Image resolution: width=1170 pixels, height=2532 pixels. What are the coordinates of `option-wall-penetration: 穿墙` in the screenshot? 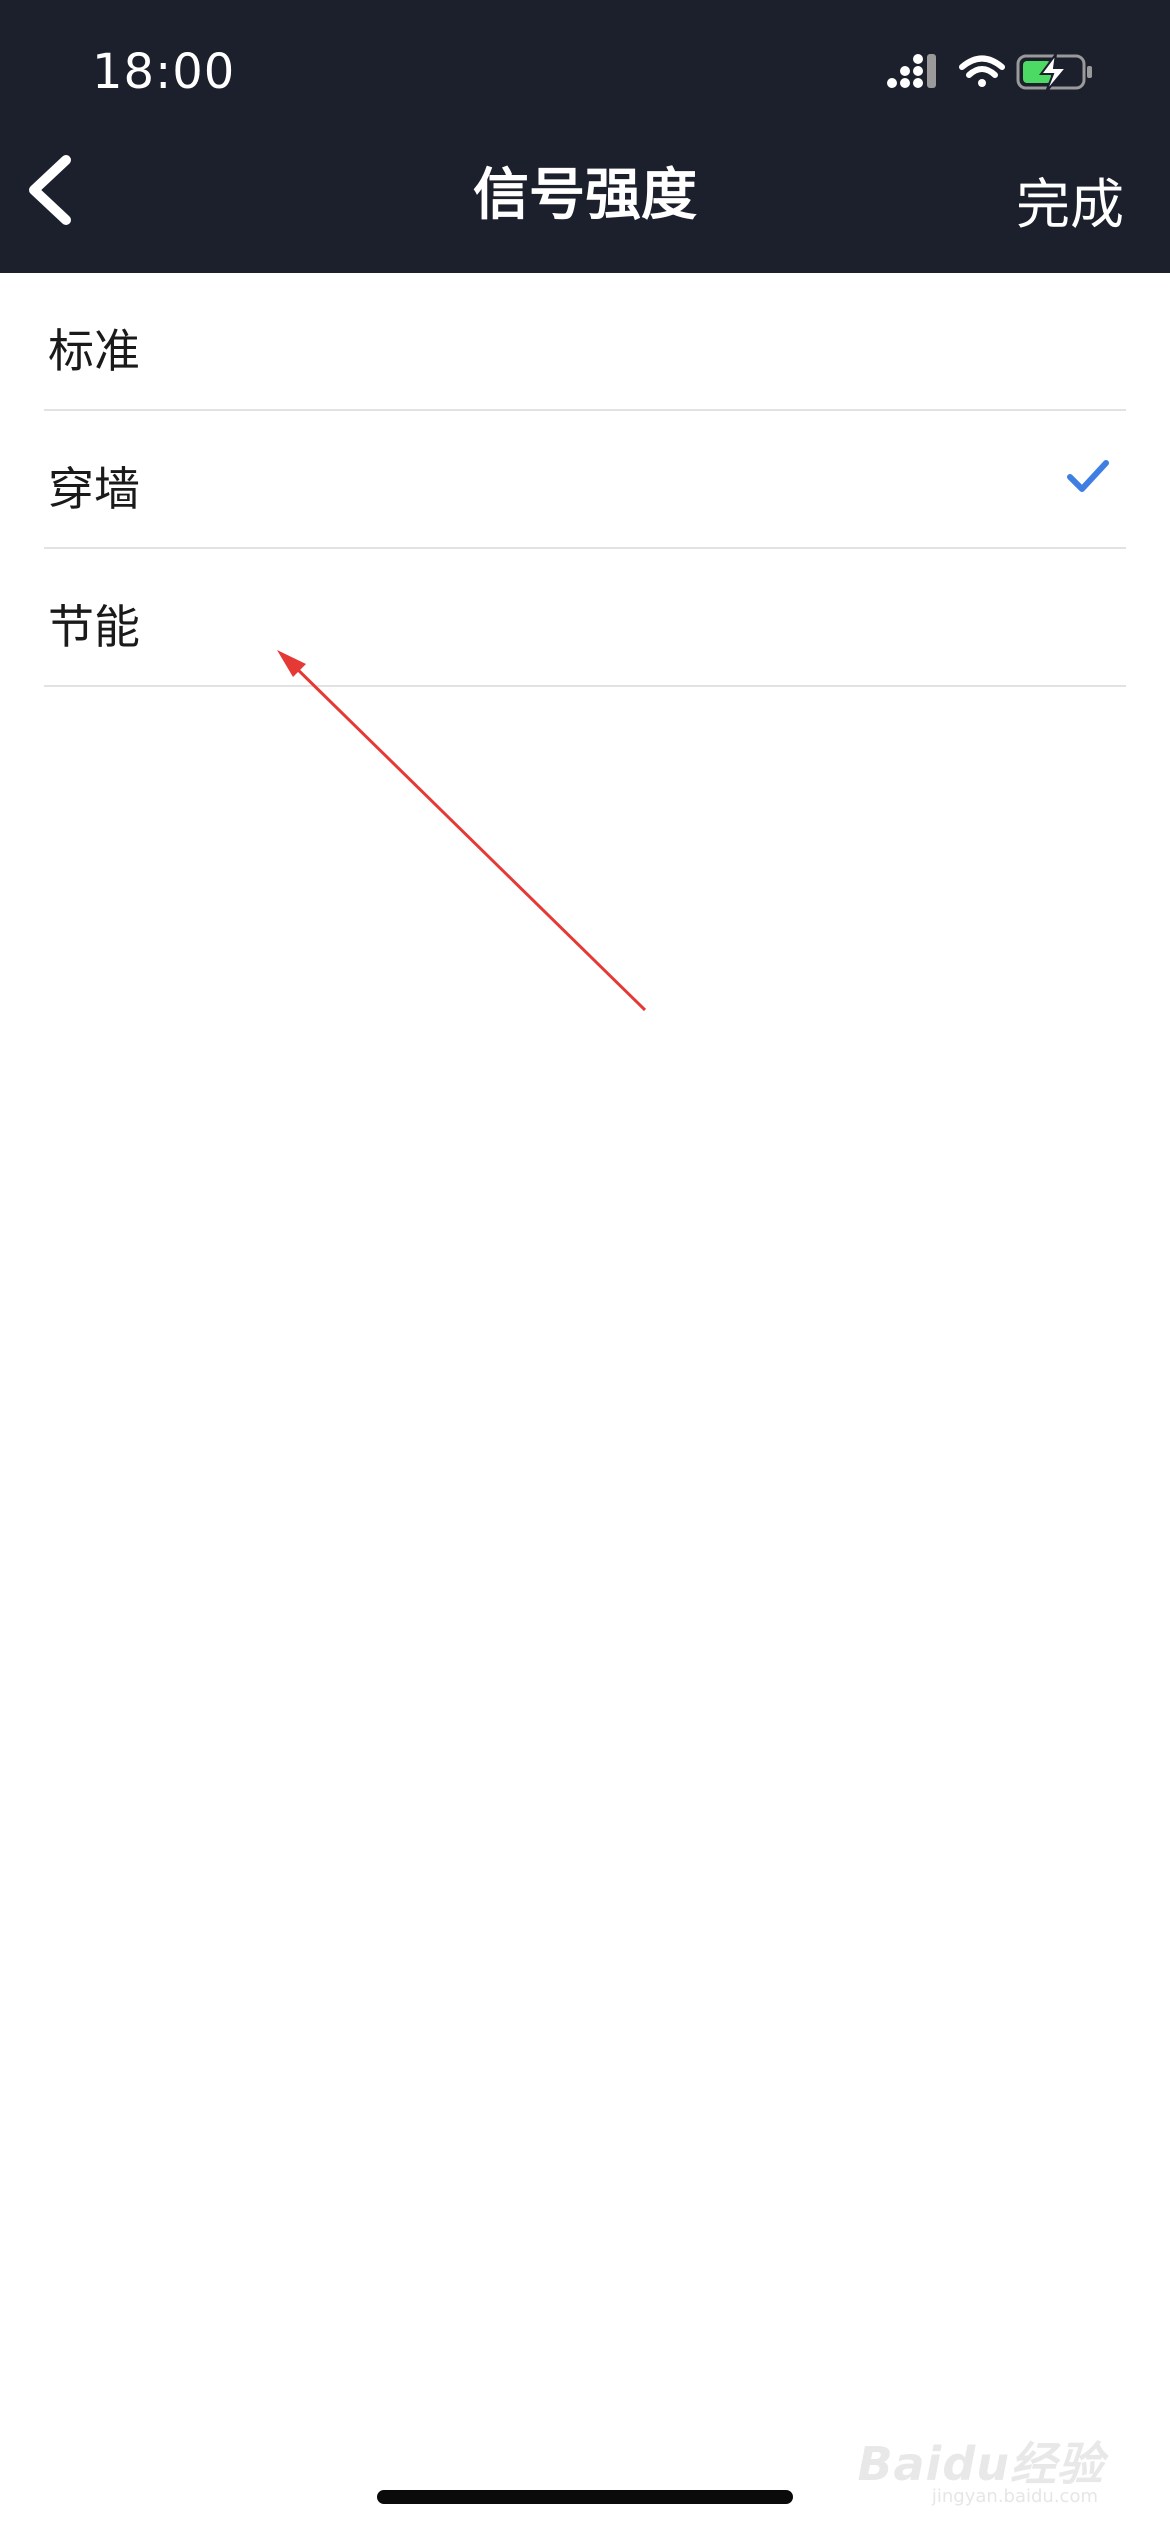 It's located at (585, 480).